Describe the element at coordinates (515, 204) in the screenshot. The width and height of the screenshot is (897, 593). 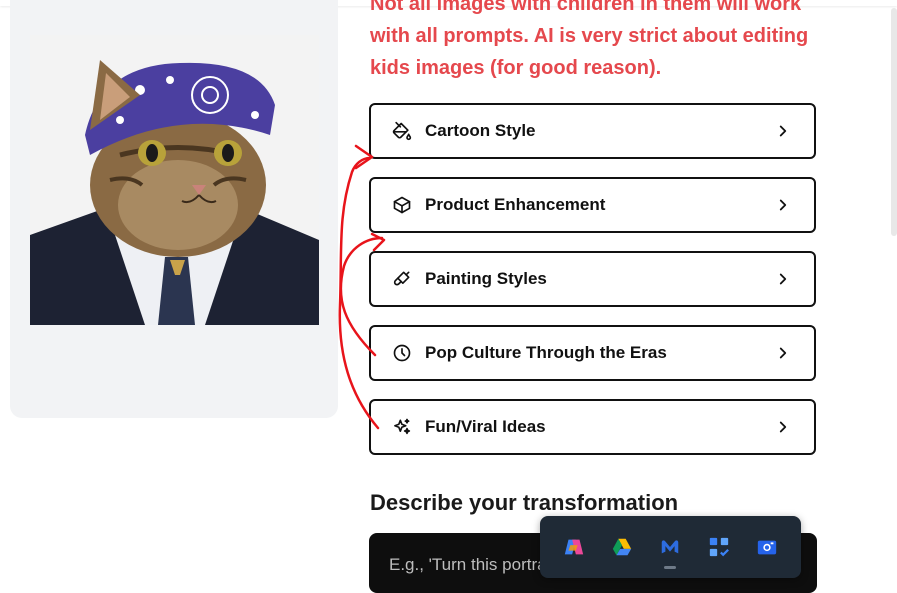
I see `product-enhancement-label: Product Enhancement` at that location.